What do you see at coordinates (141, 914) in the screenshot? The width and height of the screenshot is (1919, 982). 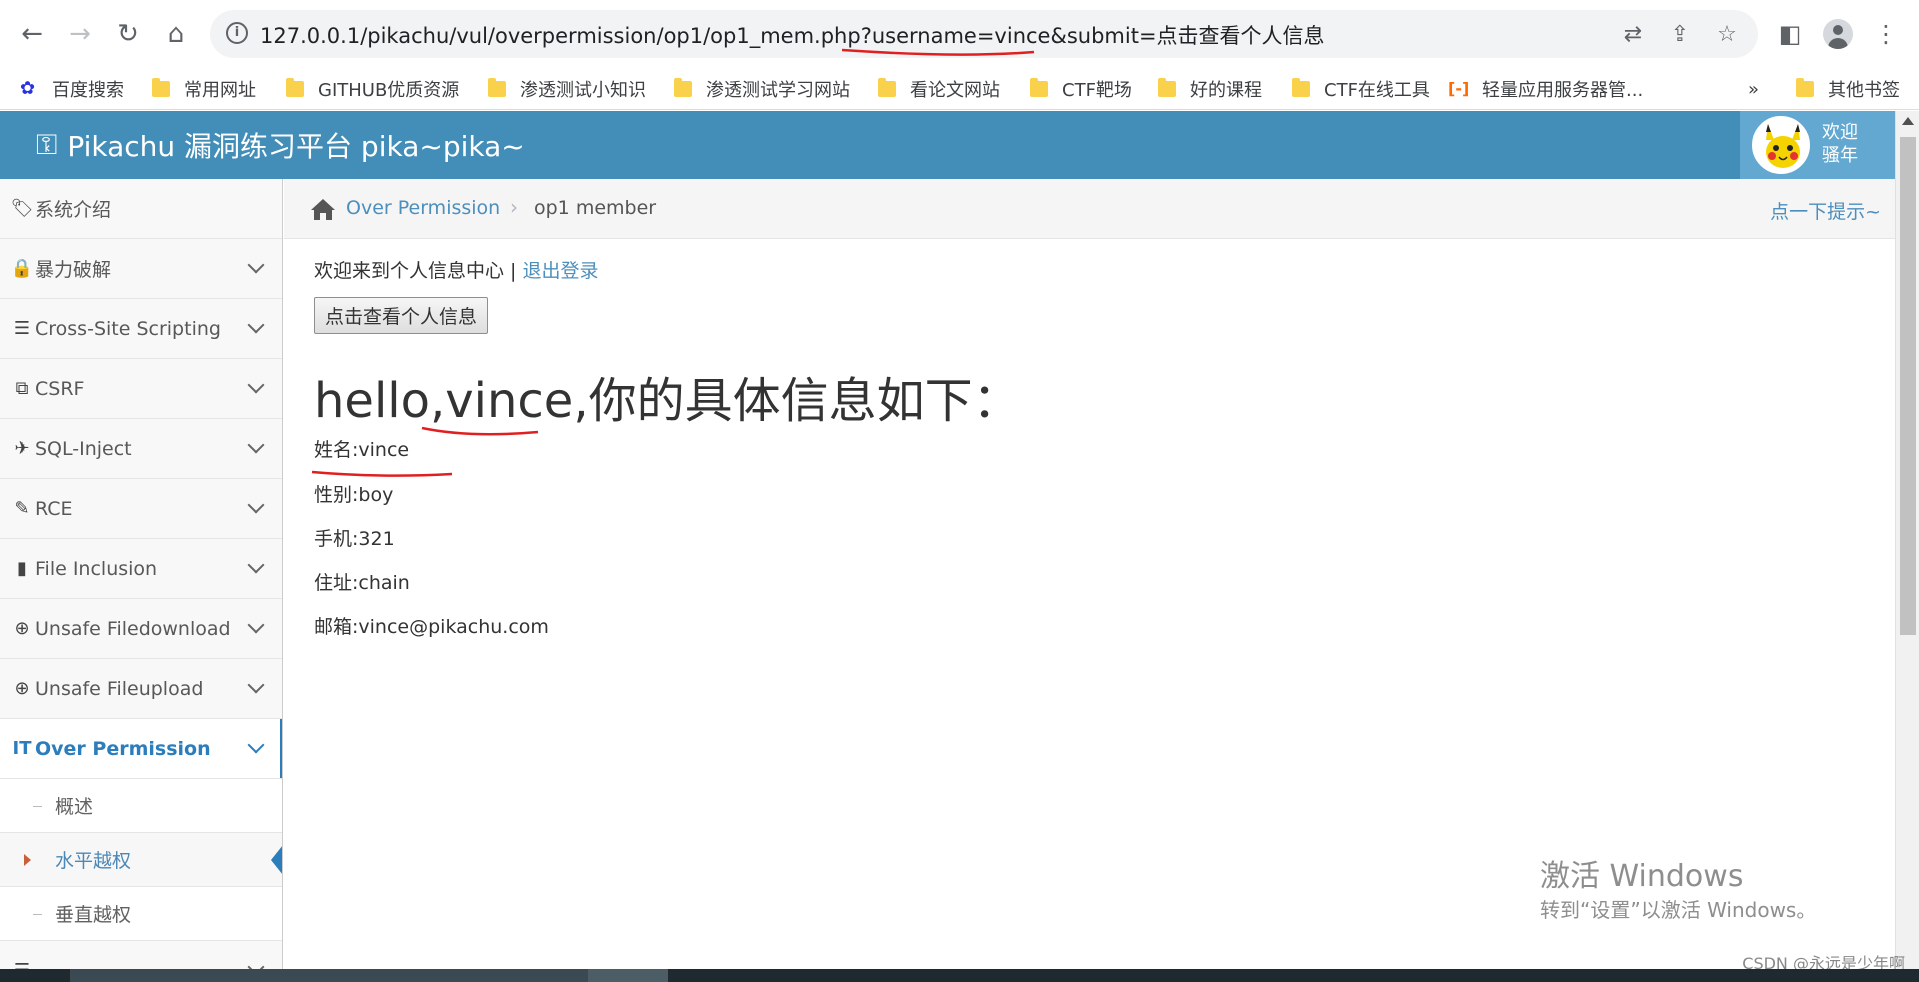 I see `sidebar-subitem-vertical: 垂直越权` at bounding box center [141, 914].